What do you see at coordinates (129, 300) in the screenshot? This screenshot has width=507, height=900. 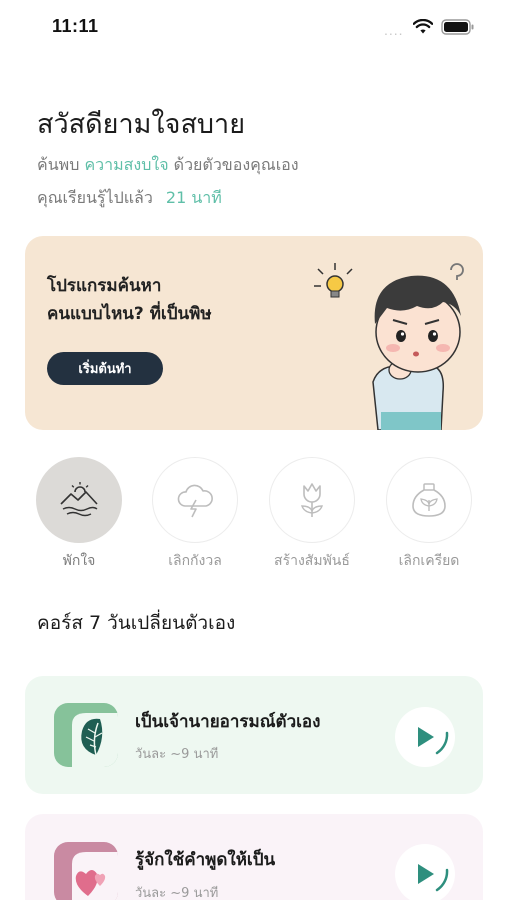 I see `banner-title: โปรแกรมค้นหา คนแบบไหน? ที่เป็นพิษ` at bounding box center [129, 300].